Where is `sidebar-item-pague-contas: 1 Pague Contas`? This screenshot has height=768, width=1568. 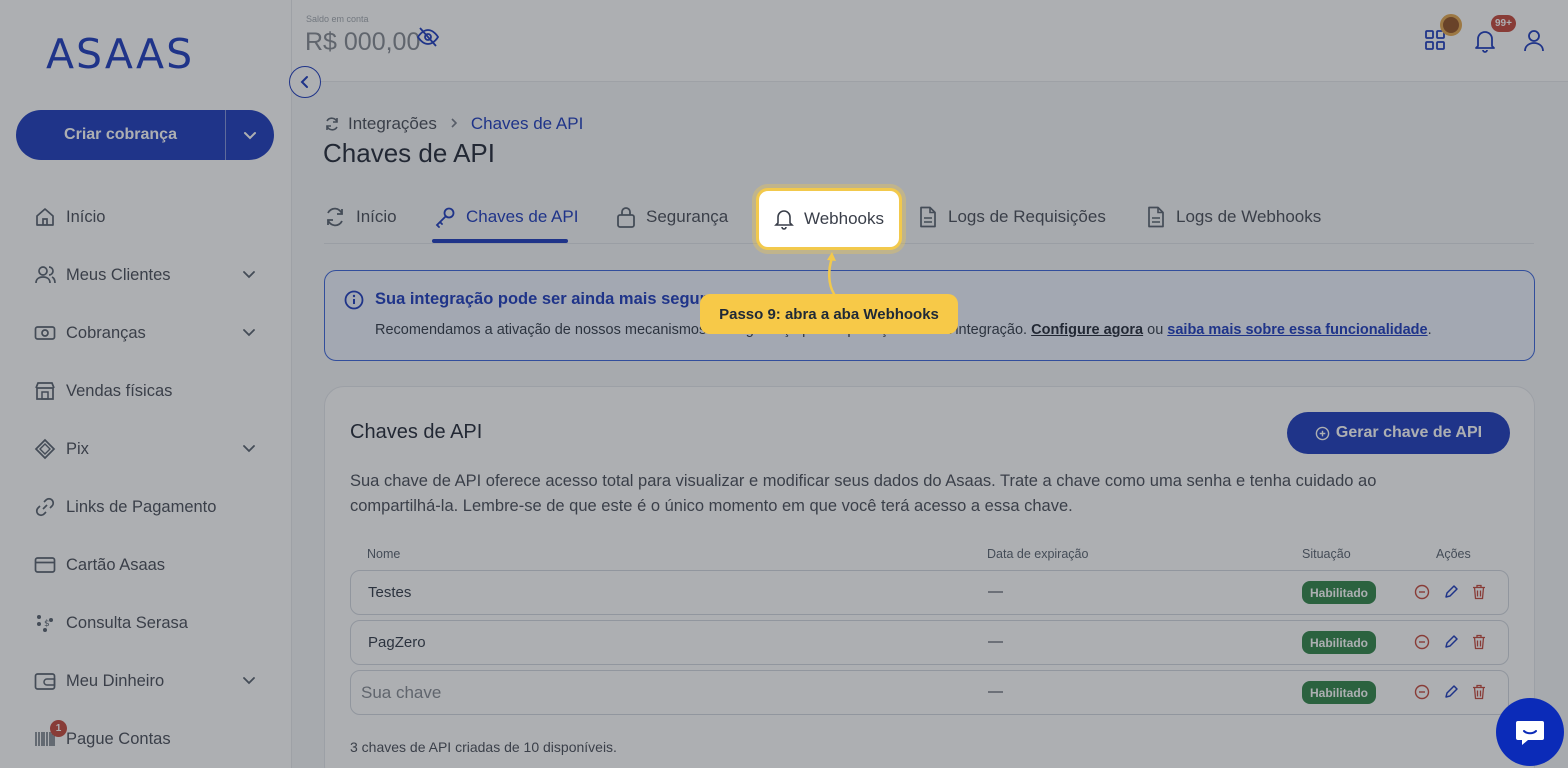
sidebar-item-pague-contas: 1 Pague Contas is located at coordinates (146, 739).